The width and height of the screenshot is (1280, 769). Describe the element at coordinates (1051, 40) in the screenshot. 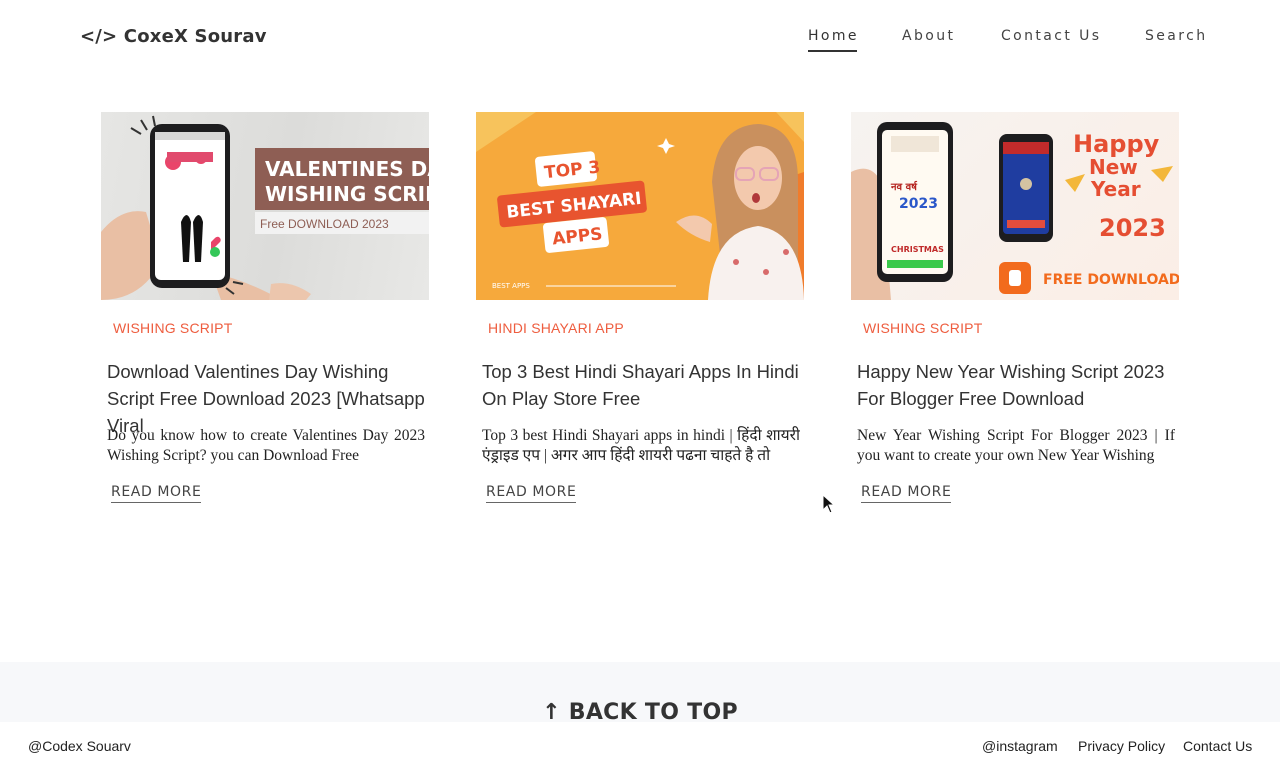

I see `nav-contact-us: Contact Us` at that location.